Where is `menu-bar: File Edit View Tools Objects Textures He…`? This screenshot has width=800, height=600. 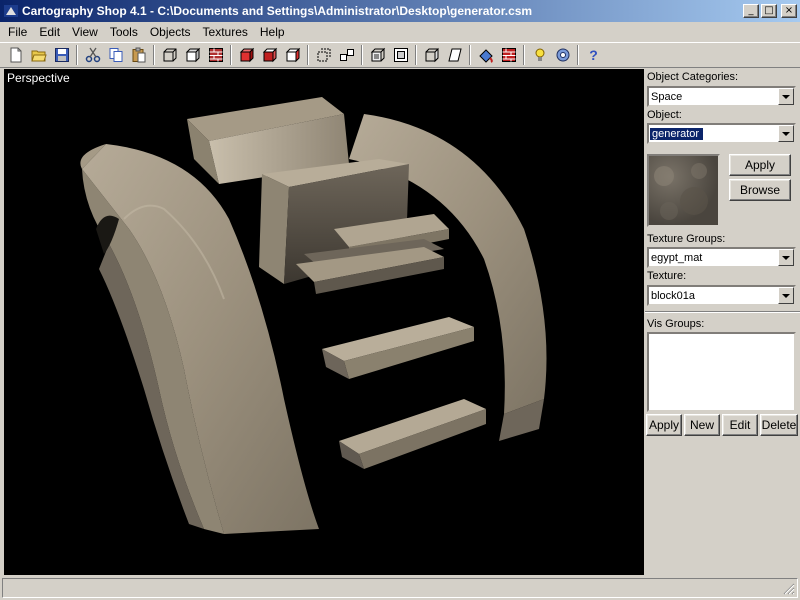 menu-bar: File Edit View Tools Objects Textures He… is located at coordinates (400, 31).